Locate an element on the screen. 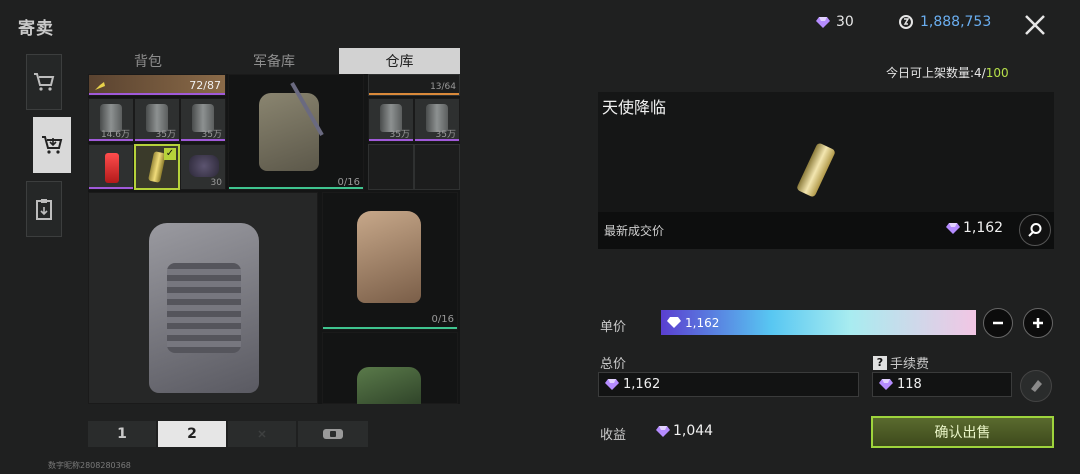  coin-icon is located at coordinates (906, 22).